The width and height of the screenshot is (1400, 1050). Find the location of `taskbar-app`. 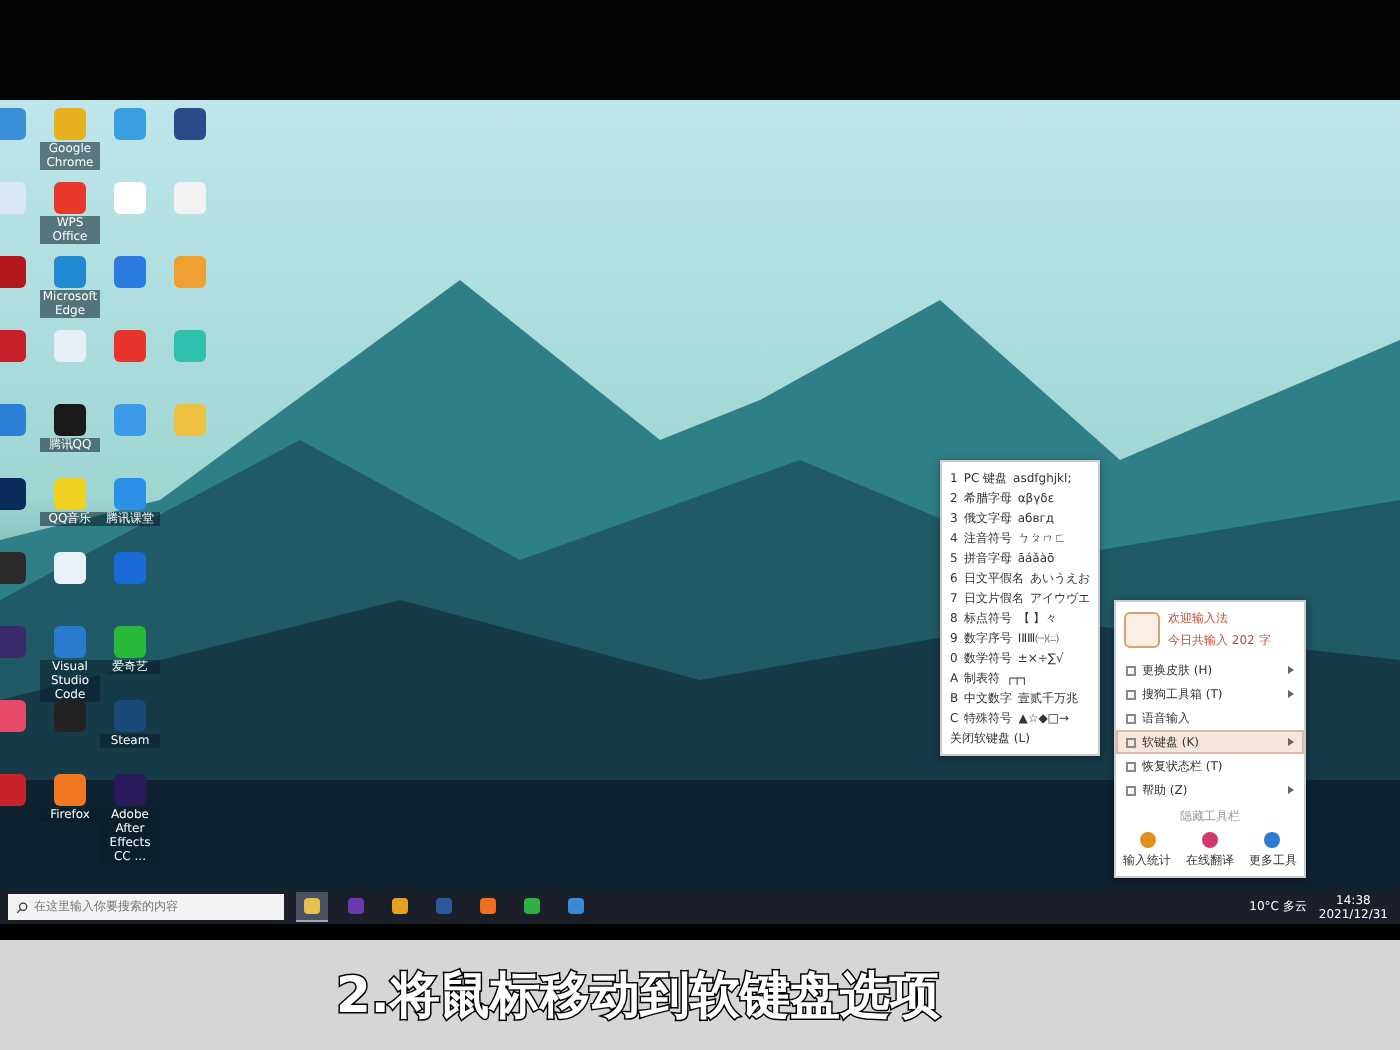

taskbar-app is located at coordinates (312, 907).